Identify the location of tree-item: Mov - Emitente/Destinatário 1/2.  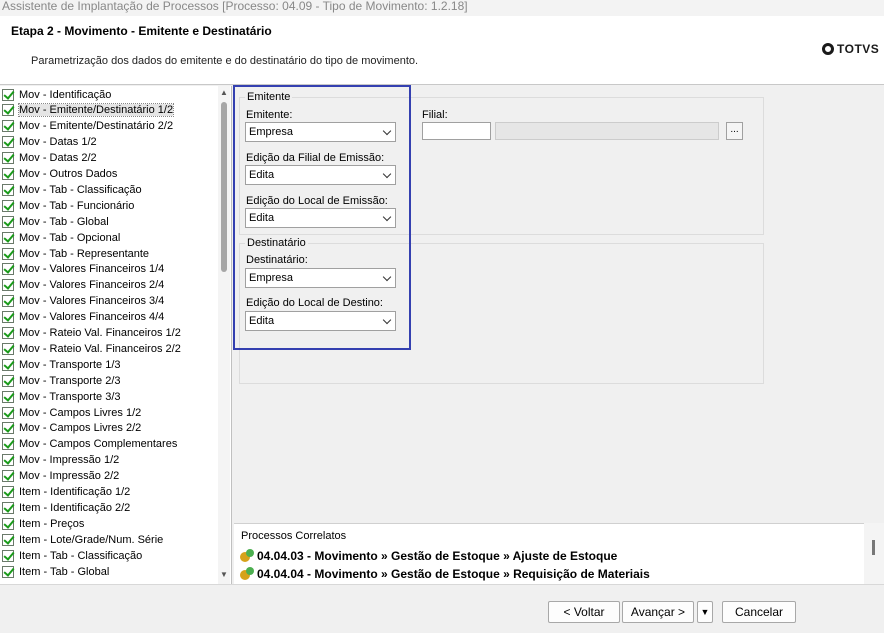
(88, 110).